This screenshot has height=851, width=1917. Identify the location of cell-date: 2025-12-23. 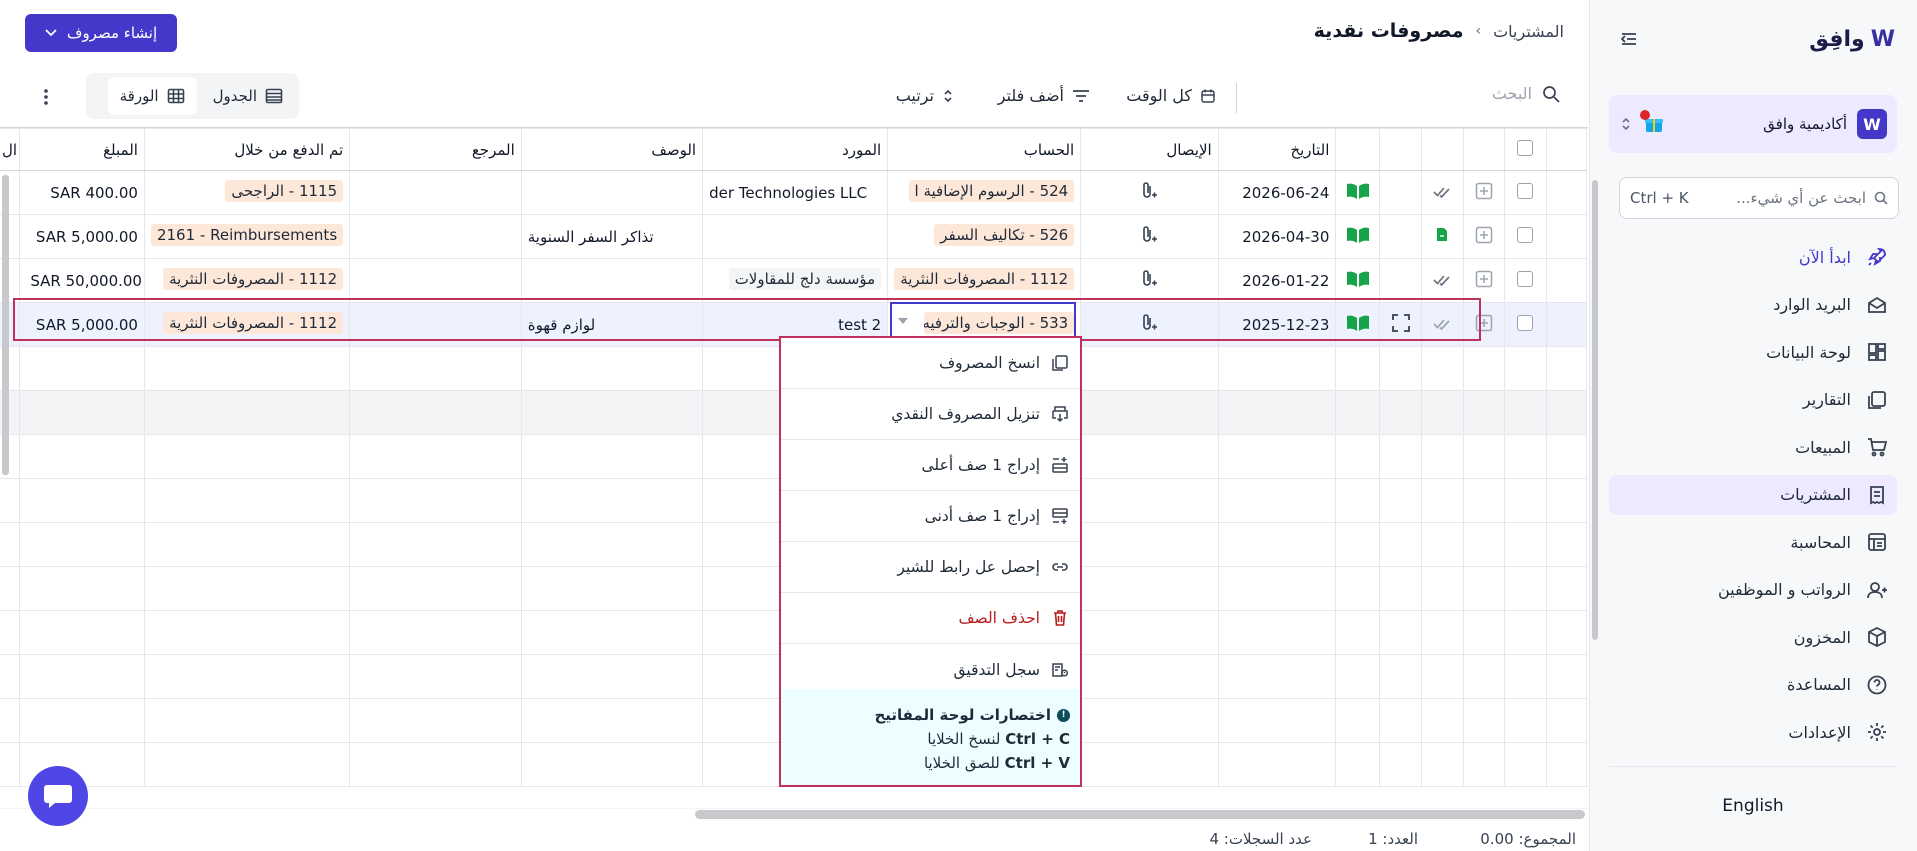
(1277, 324).